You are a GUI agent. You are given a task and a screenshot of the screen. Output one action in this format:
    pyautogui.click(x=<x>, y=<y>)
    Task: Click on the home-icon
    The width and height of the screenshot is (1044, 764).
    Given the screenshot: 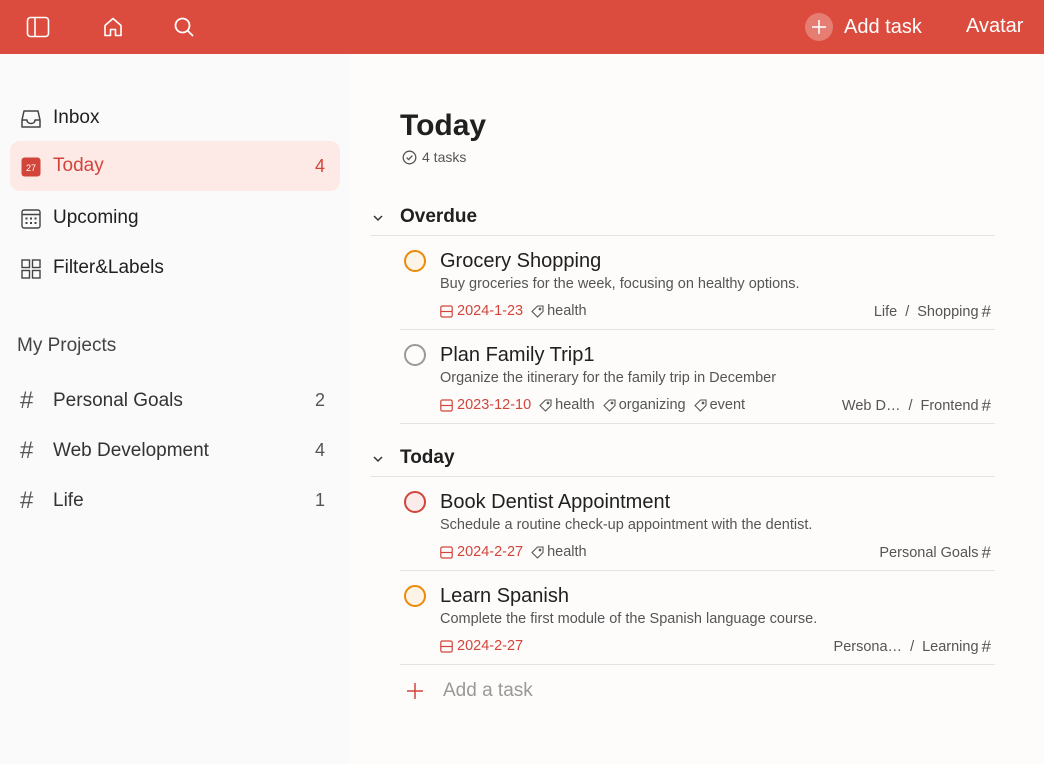 What is the action you would take?
    pyautogui.click(x=113, y=27)
    